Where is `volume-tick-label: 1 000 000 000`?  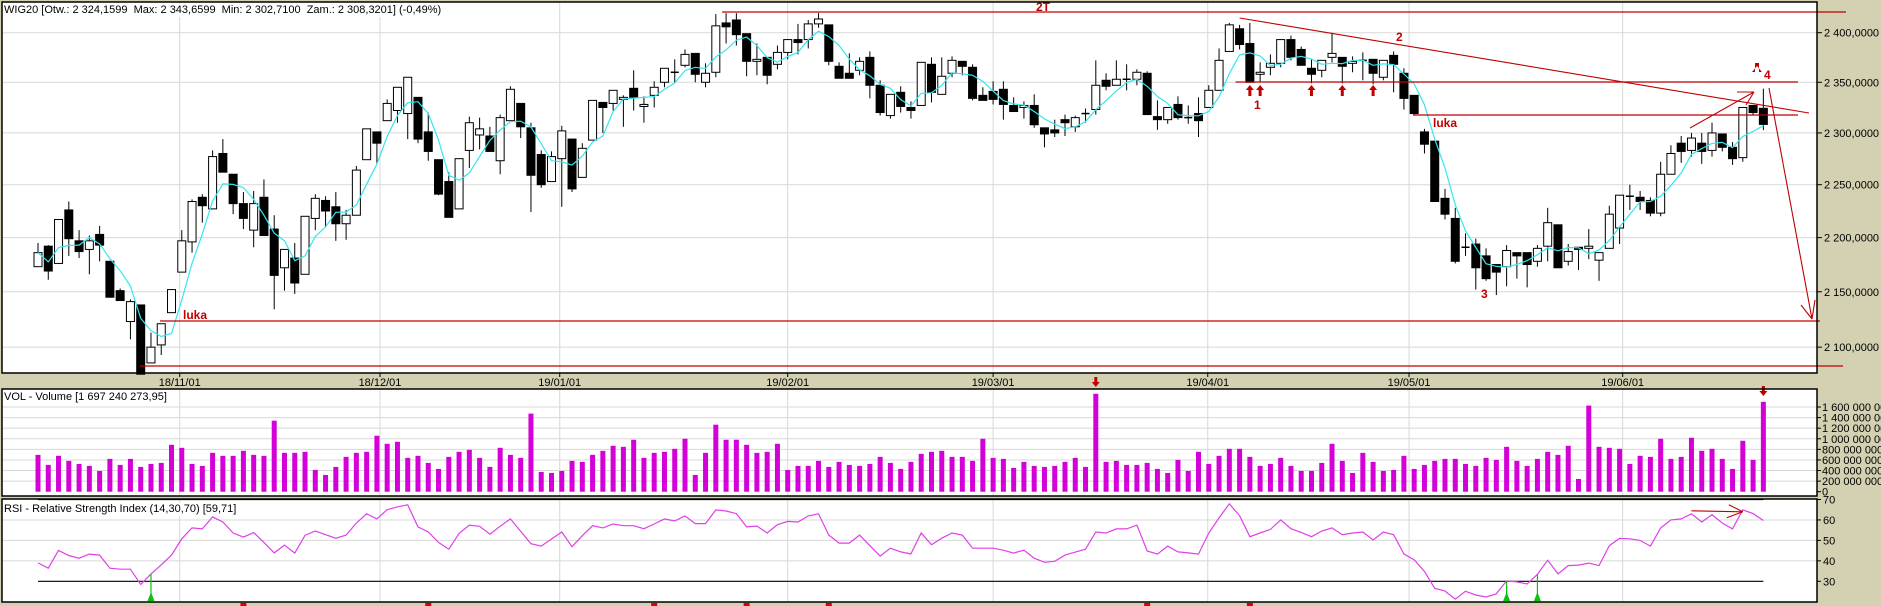 volume-tick-label: 1 000 000 000 is located at coordinates (1851, 440).